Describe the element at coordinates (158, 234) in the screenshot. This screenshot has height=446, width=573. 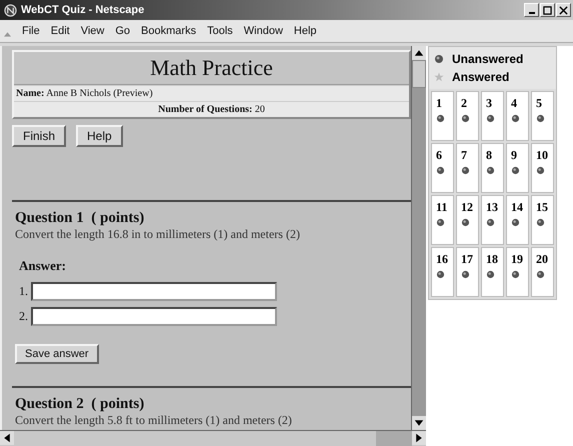
I see `question-text: Convert the length 16.8 in to millimeters (1) and meters (2)` at that location.